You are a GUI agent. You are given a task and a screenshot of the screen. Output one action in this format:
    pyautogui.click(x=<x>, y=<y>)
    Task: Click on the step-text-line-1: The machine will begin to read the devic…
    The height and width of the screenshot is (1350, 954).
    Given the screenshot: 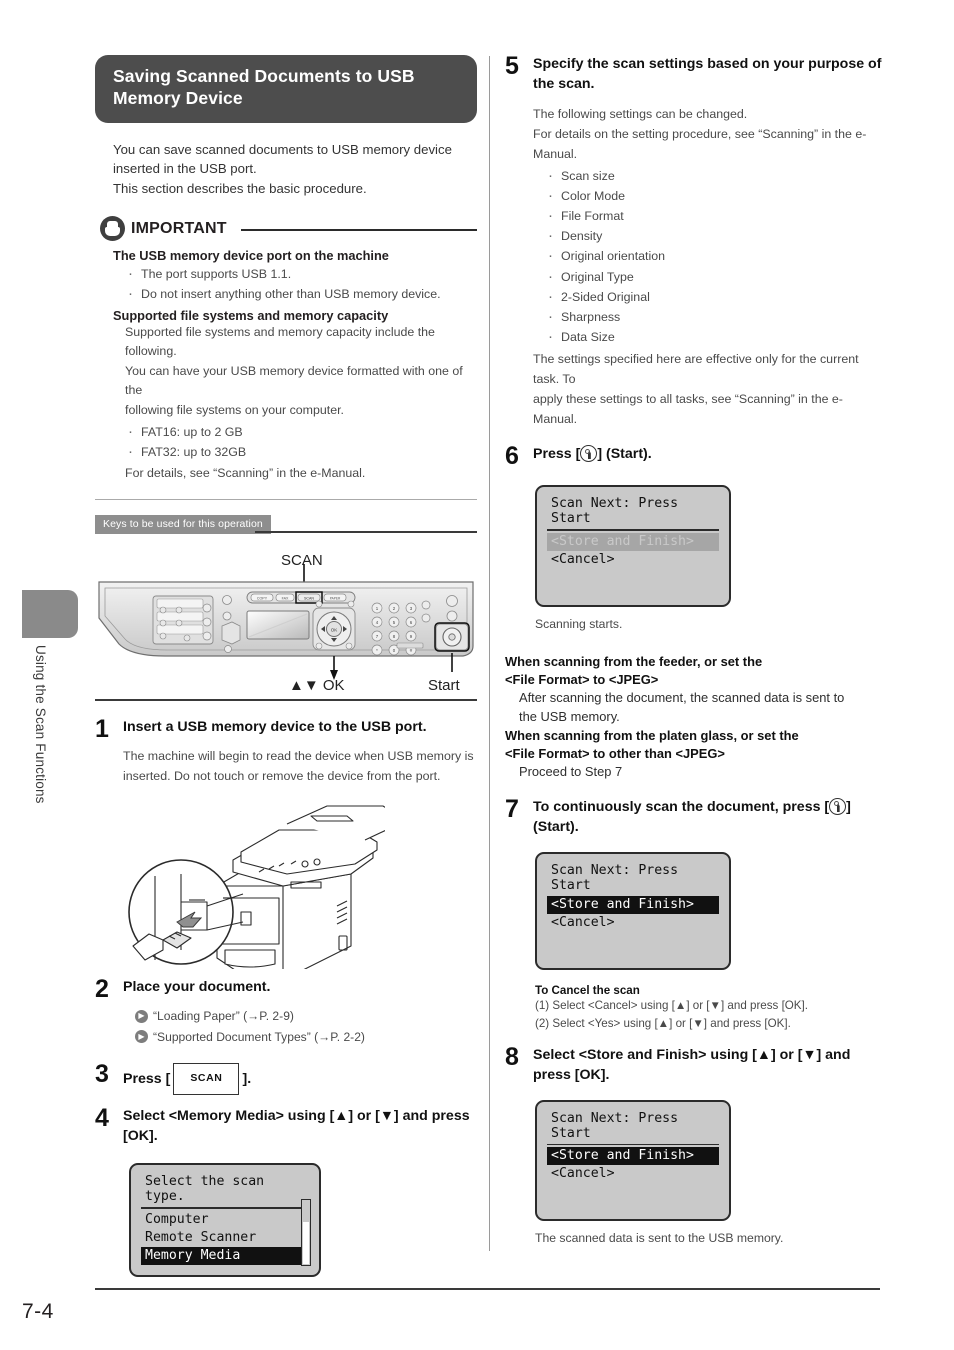 What is the action you would take?
    pyautogui.click(x=298, y=755)
    